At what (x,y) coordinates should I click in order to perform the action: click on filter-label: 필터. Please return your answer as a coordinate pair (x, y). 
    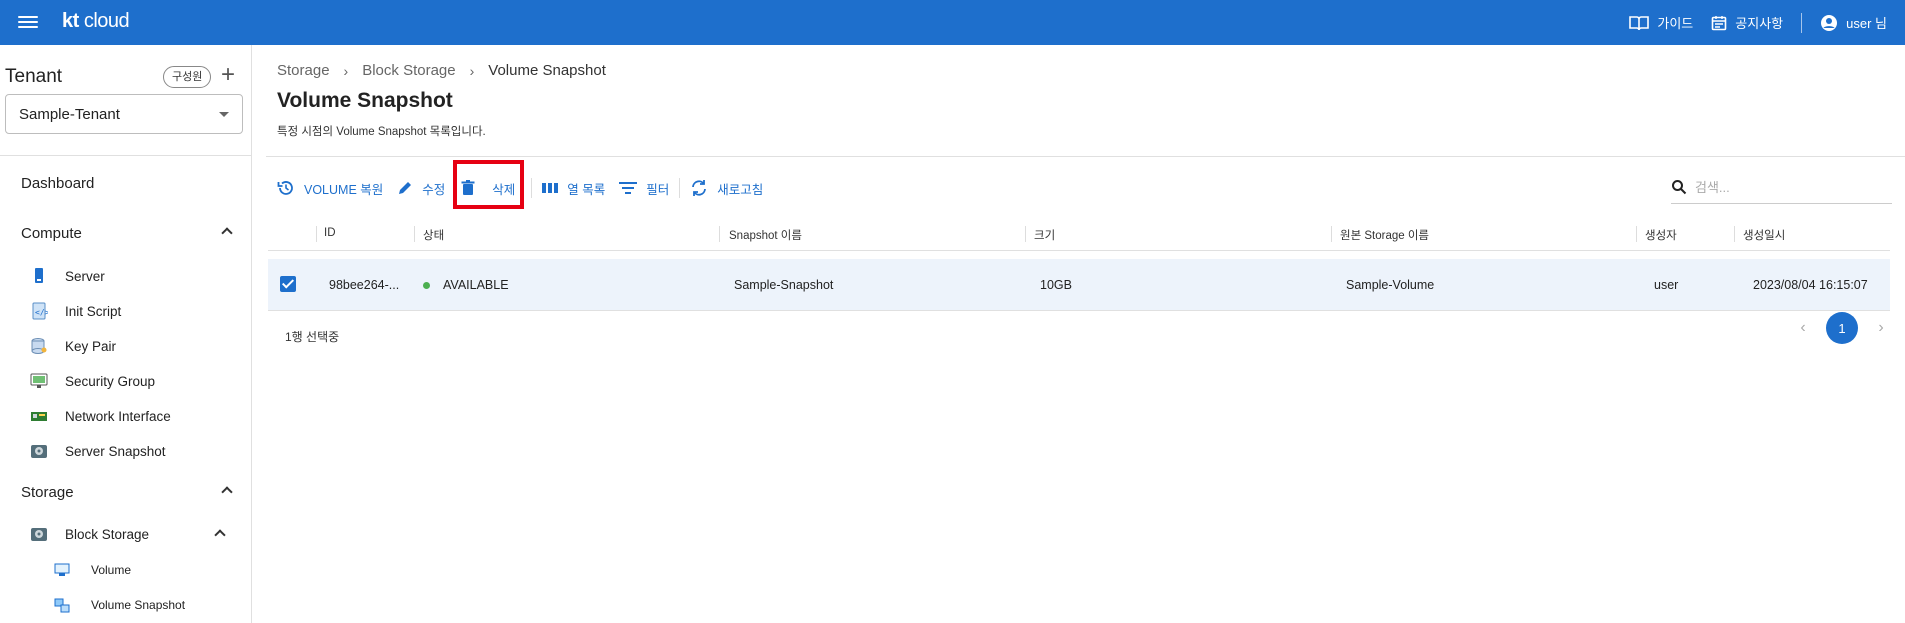
    Looking at the image, I should click on (658, 189).